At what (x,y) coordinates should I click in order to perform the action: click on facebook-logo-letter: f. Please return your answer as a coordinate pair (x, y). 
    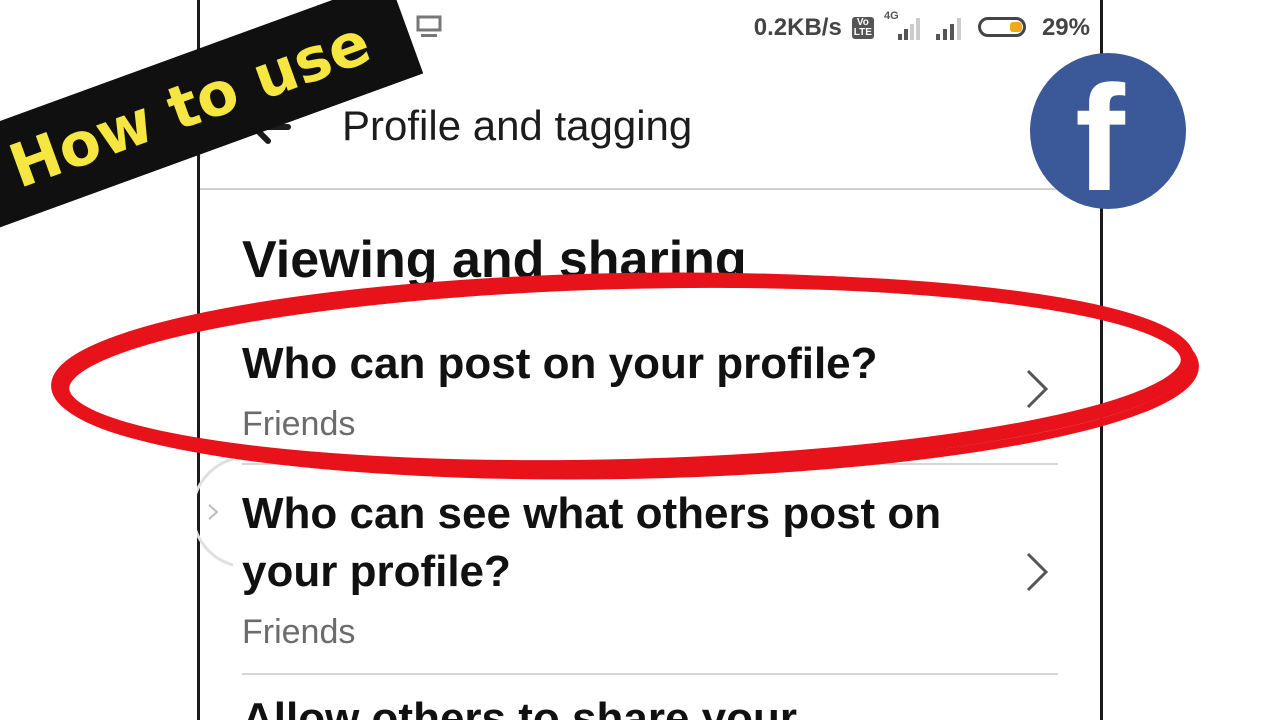
    Looking at the image, I should click on (1100, 138).